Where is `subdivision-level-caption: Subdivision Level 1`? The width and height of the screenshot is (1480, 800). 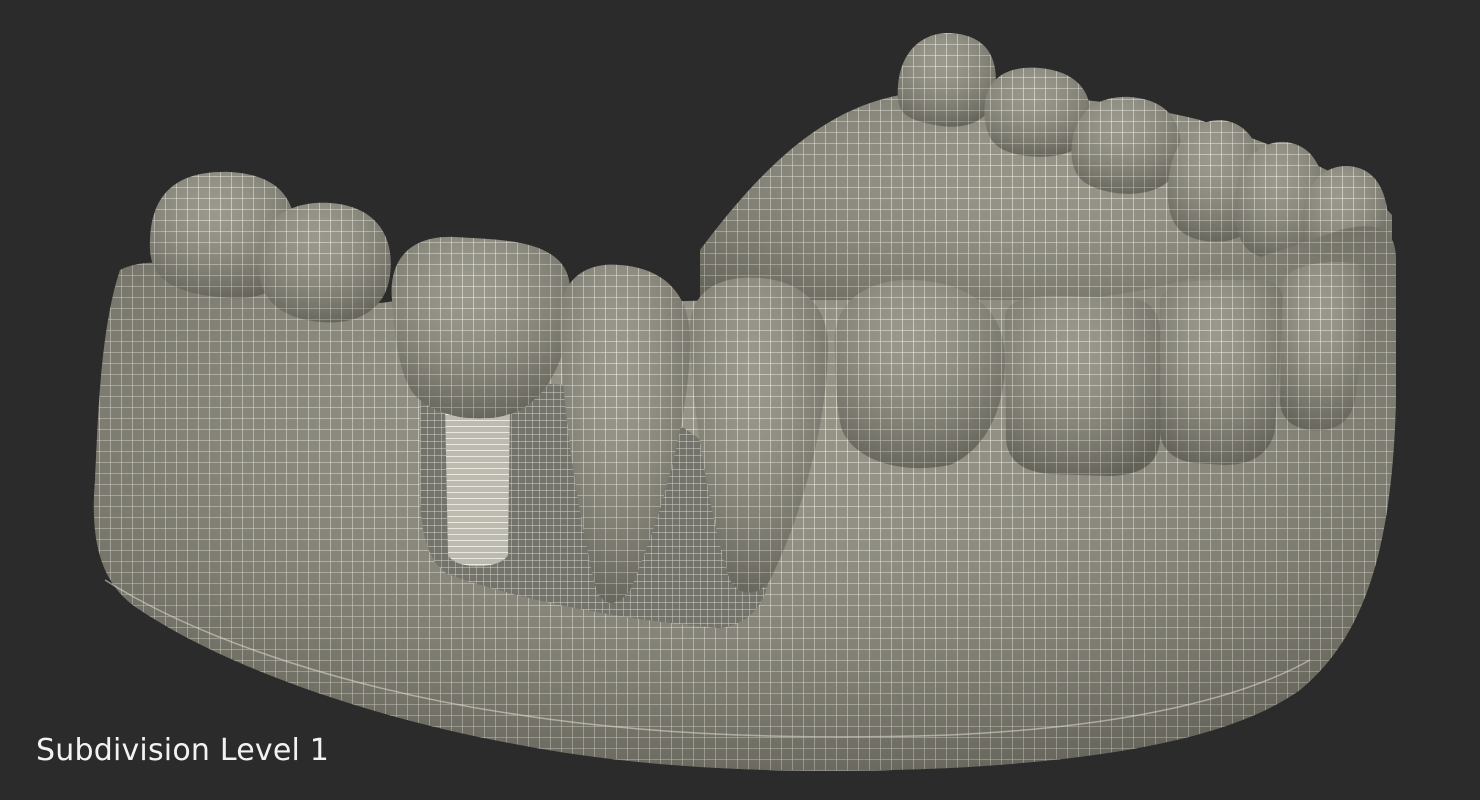
subdivision-level-caption: Subdivision Level 1 is located at coordinates (183, 750).